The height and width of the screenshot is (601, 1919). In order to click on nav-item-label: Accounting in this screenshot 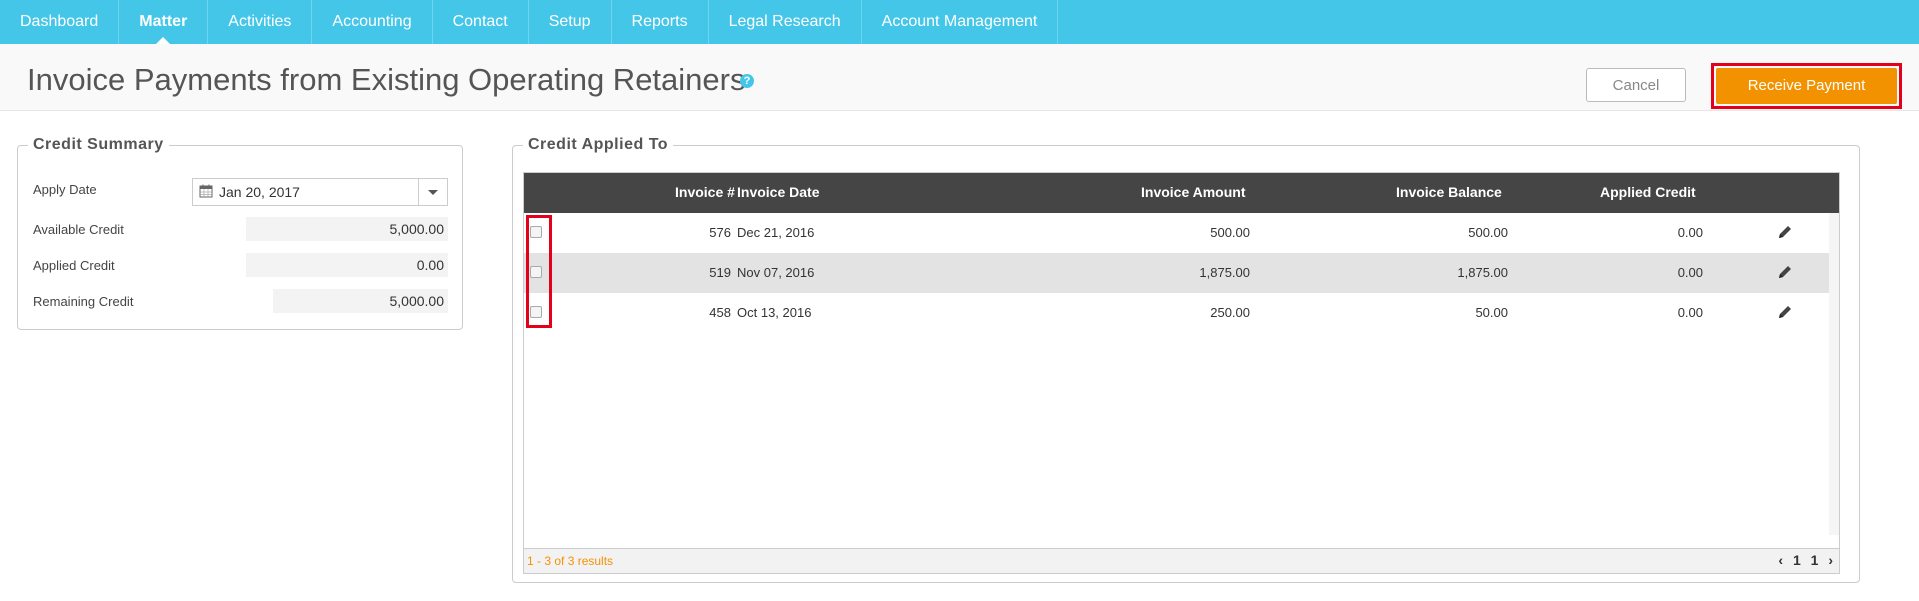, I will do `click(372, 21)`.